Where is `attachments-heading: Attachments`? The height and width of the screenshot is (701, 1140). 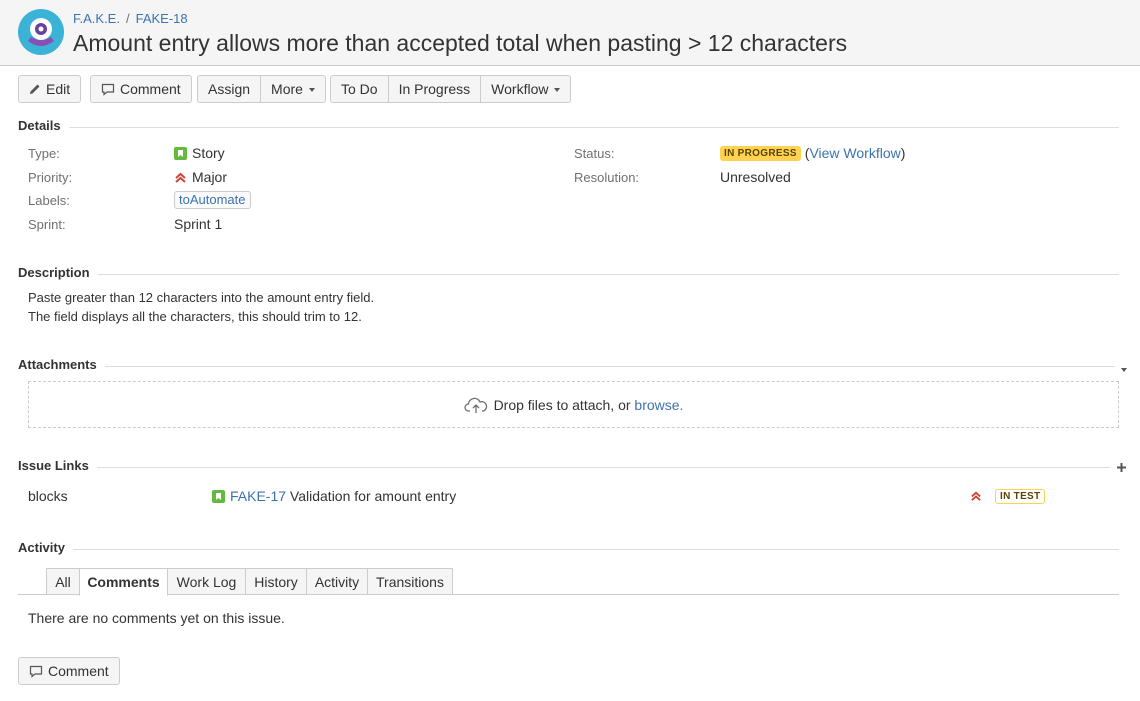
attachments-heading: Attachments is located at coordinates (61, 364).